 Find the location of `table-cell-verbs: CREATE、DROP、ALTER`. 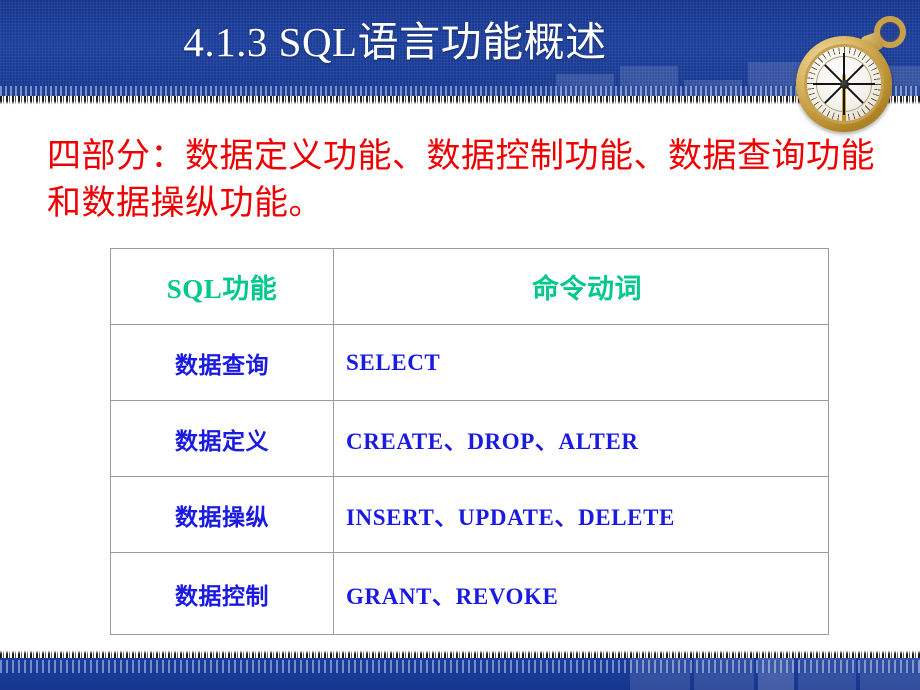

table-cell-verbs: CREATE、DROP、ALTER is located at coordinates (581, 438).